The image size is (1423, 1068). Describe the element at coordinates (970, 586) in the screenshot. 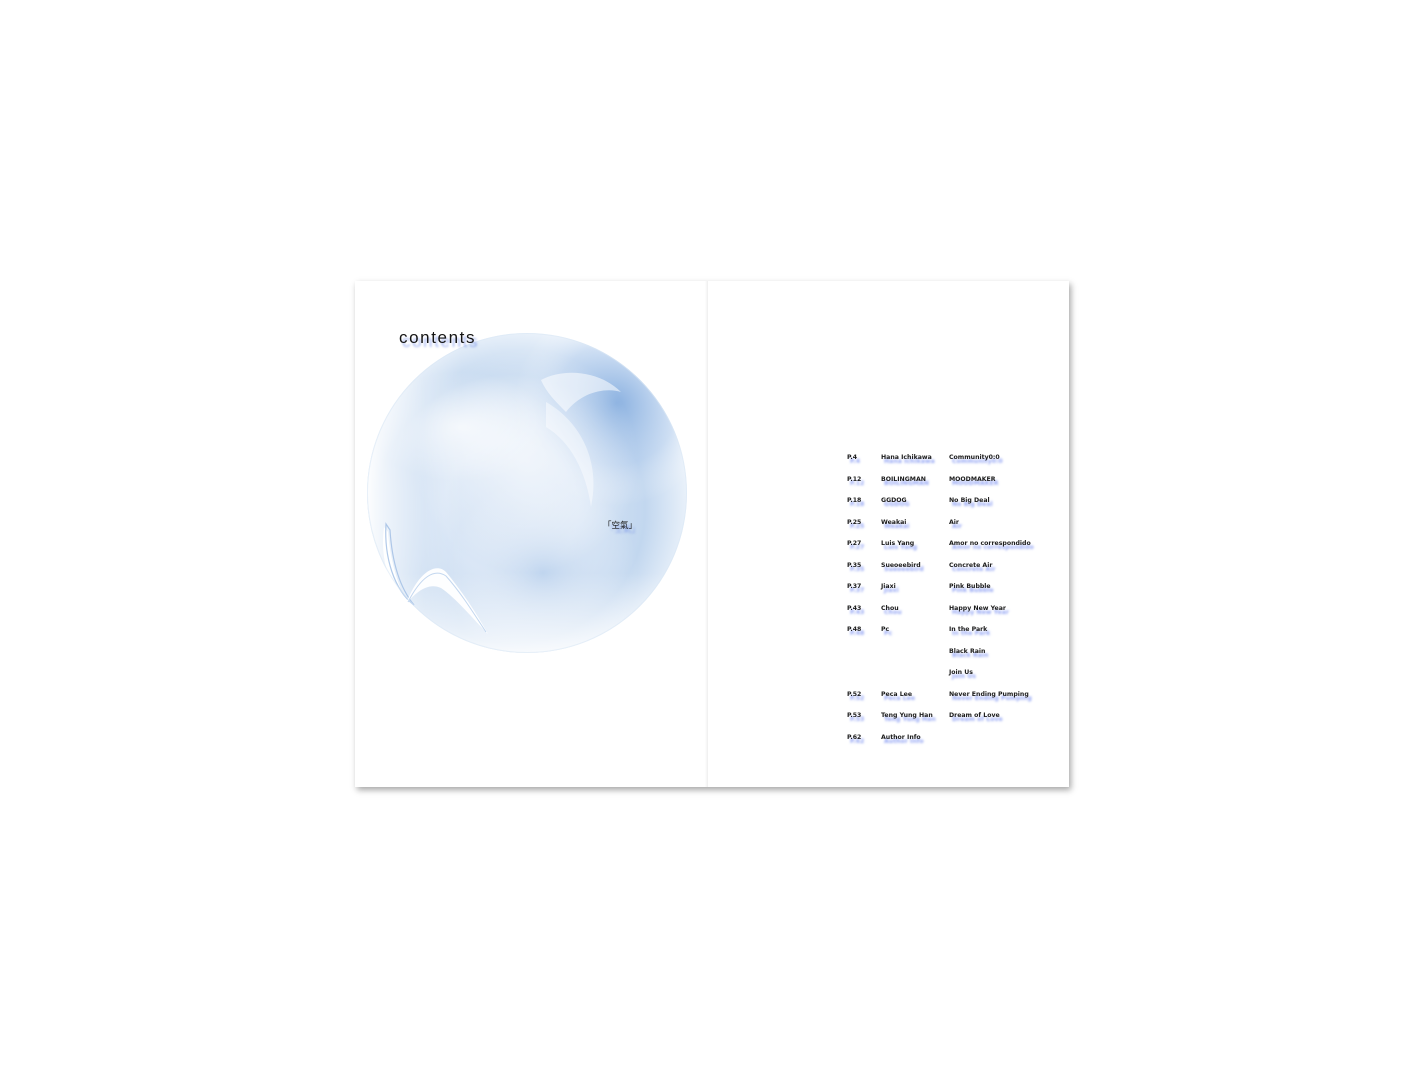

I see `toc-title: Pink Bubble` at that location.